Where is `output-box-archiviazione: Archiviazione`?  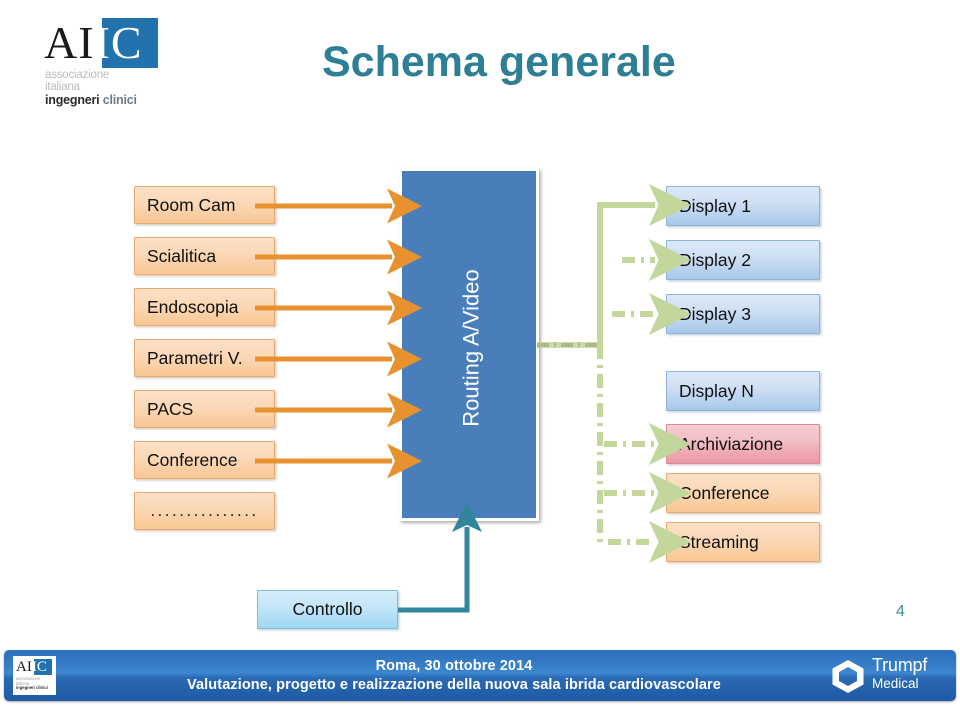
output-box-archiviazione: Archiviazione is located at coordinates (743, 444).